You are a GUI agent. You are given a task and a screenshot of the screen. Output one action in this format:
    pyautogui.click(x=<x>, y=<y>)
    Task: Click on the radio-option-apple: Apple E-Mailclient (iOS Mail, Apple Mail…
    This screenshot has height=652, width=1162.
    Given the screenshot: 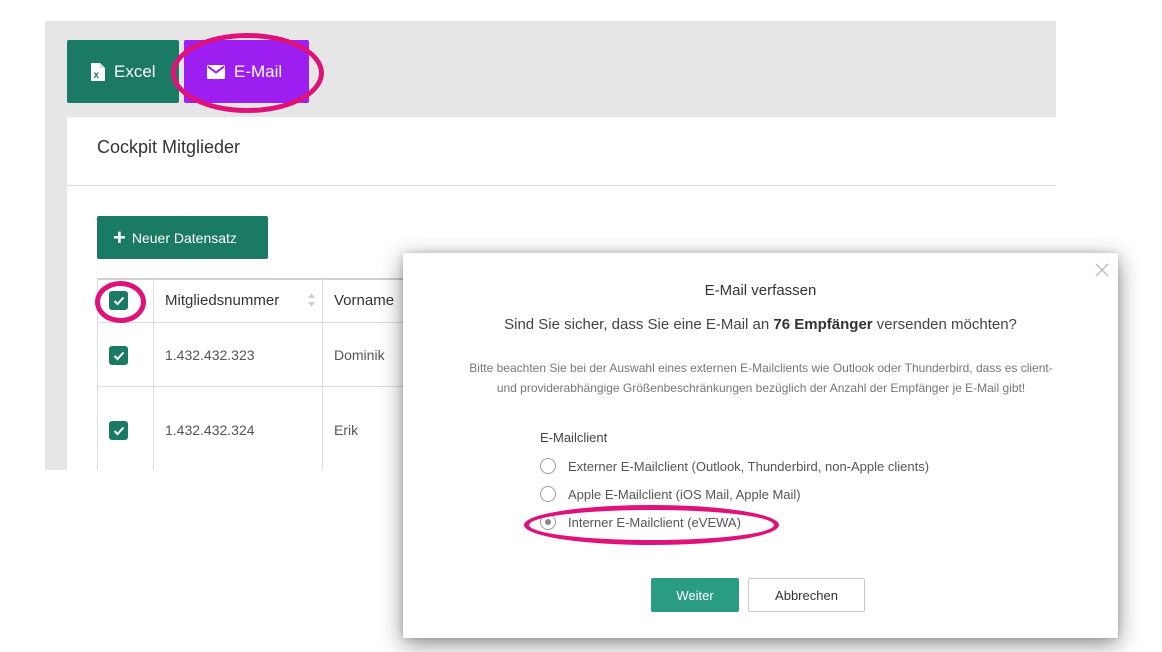 What is the action you would take?
    pyautogui.click(x=670, y=494)
    